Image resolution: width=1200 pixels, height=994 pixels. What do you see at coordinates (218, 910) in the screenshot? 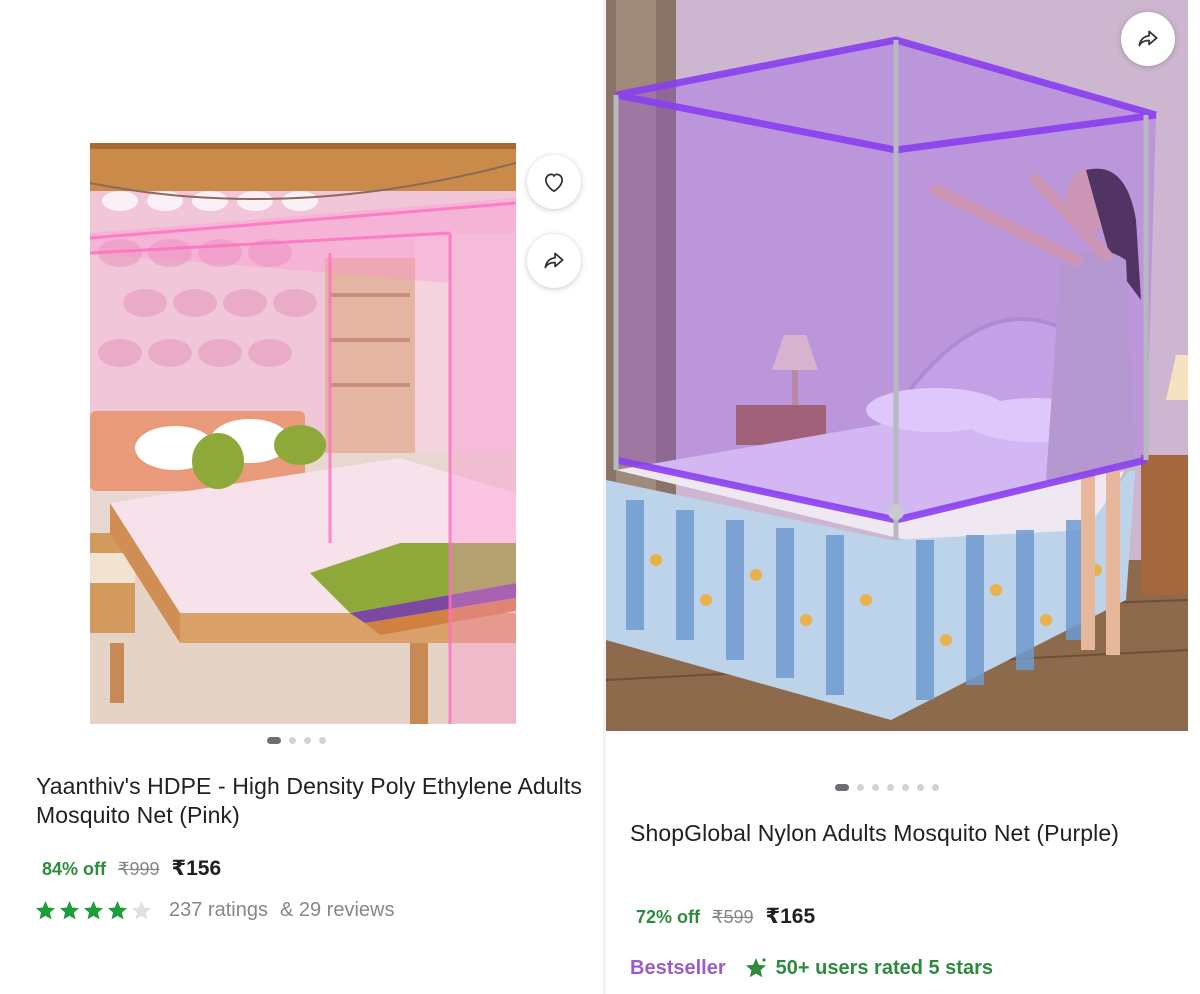
I see `ratings-count: 237 ratings` at bounding box center [218, 910].